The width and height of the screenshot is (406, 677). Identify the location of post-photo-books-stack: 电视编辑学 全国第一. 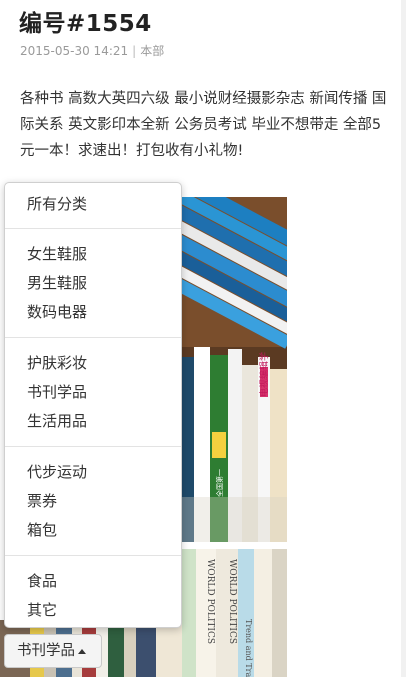
(234, 369).